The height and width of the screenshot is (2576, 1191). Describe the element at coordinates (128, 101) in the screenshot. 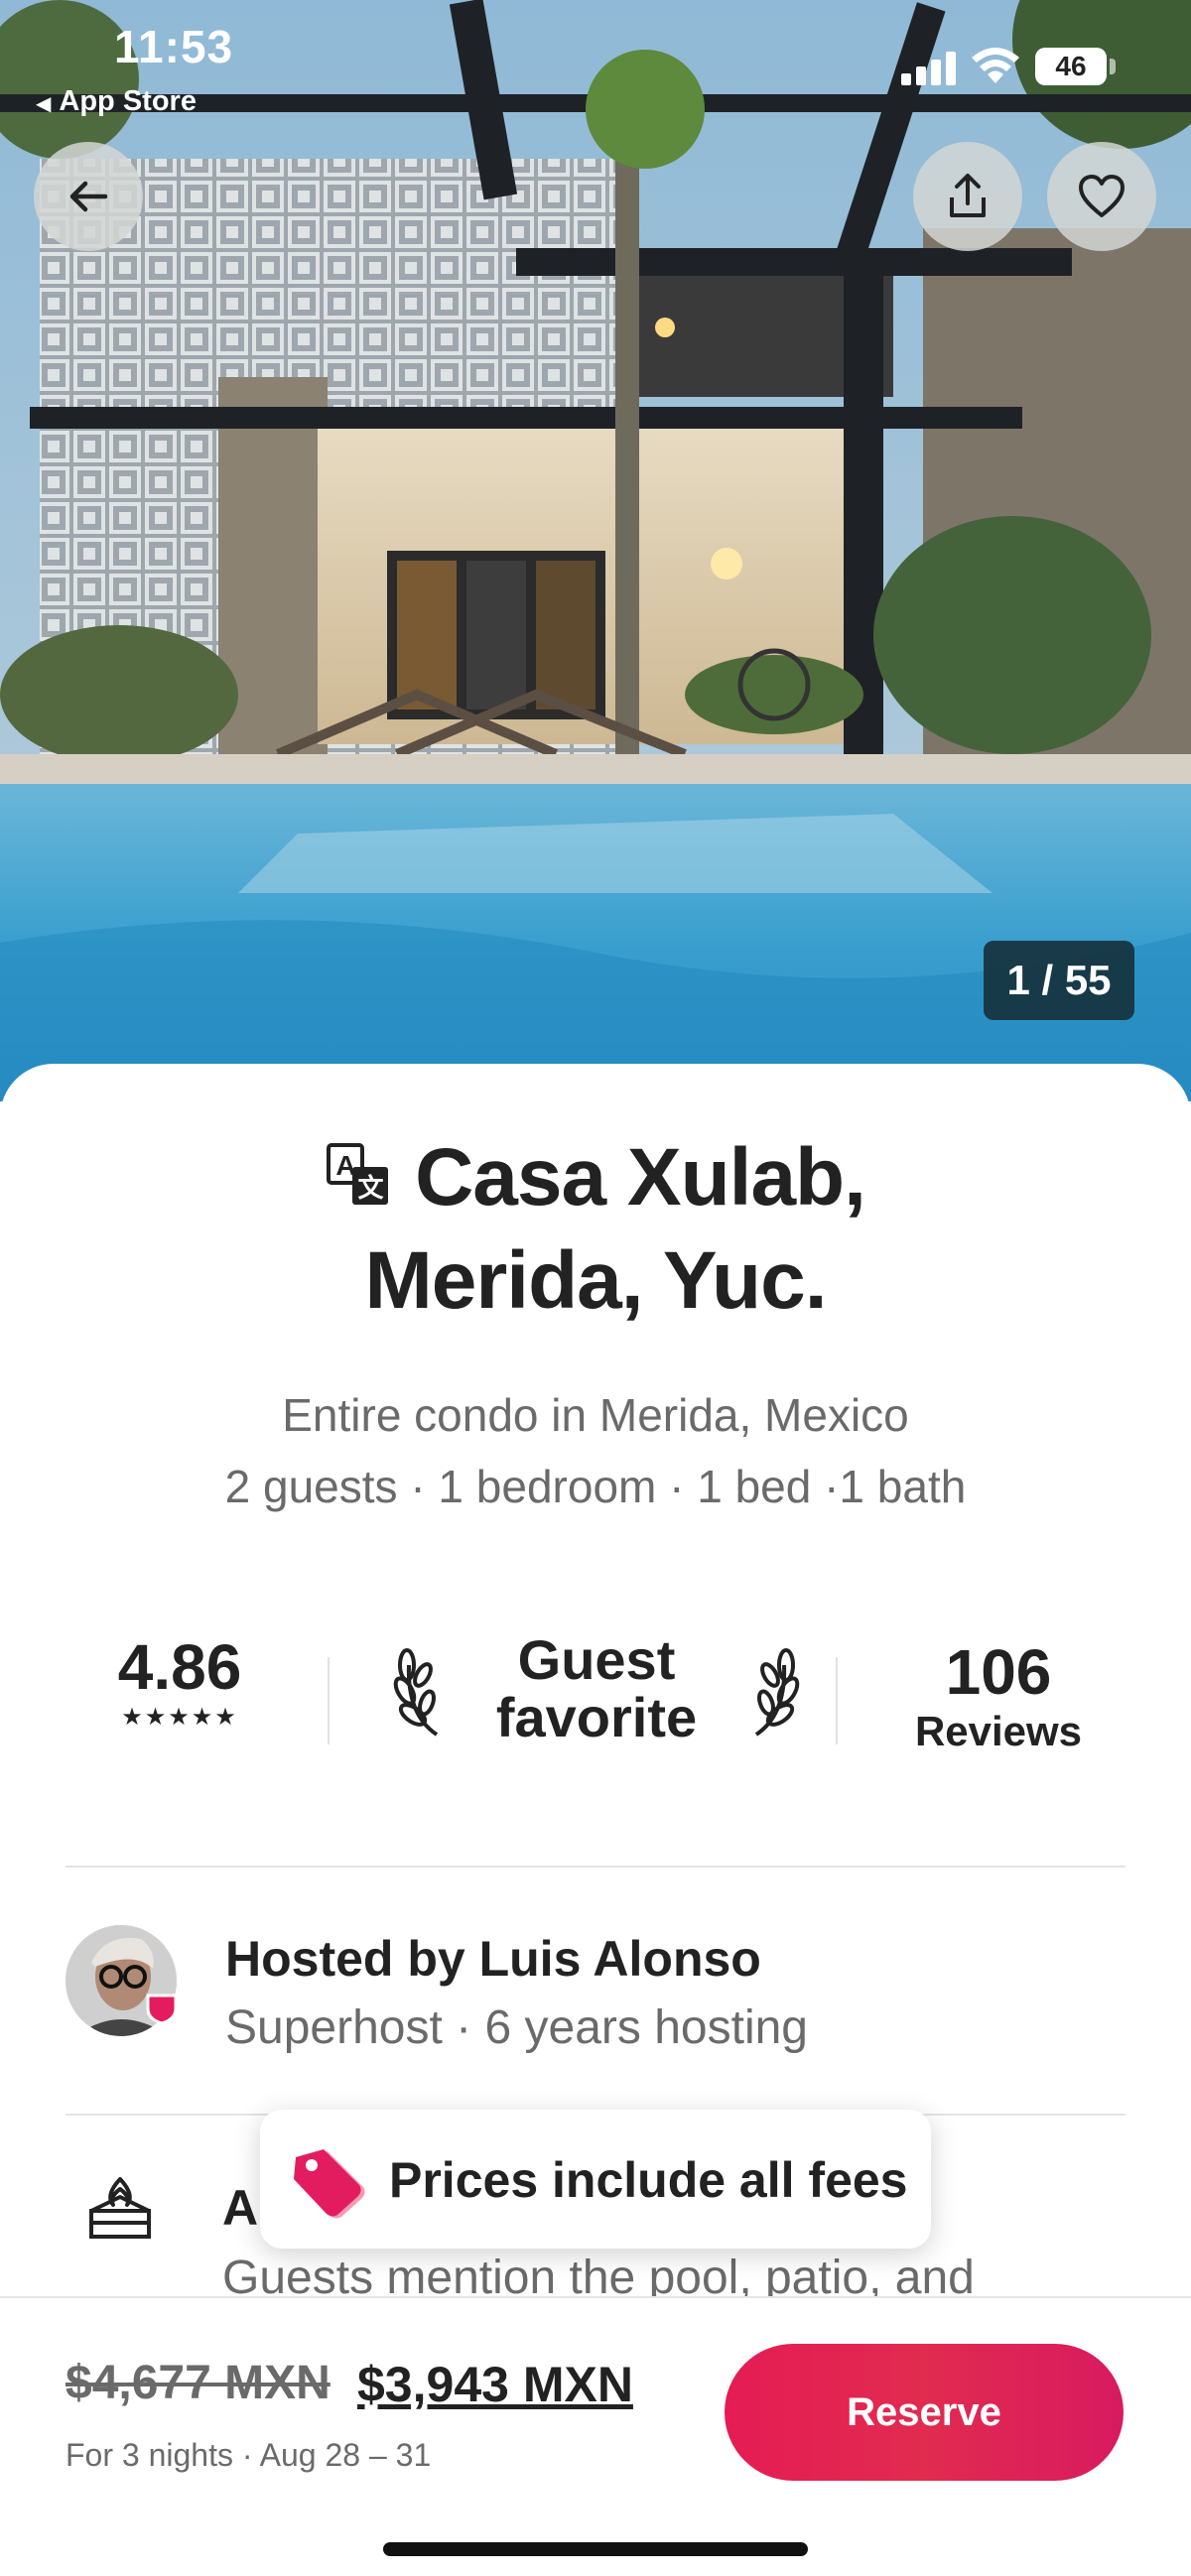

I see `back-app-label: App Store` at that location.